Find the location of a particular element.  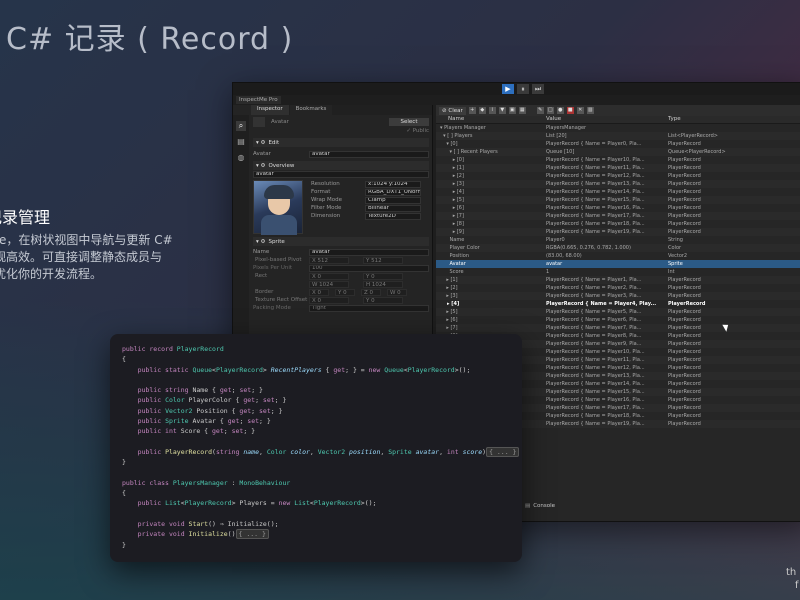

tree-header: Name Value Type is located at coordinates (618, 120).